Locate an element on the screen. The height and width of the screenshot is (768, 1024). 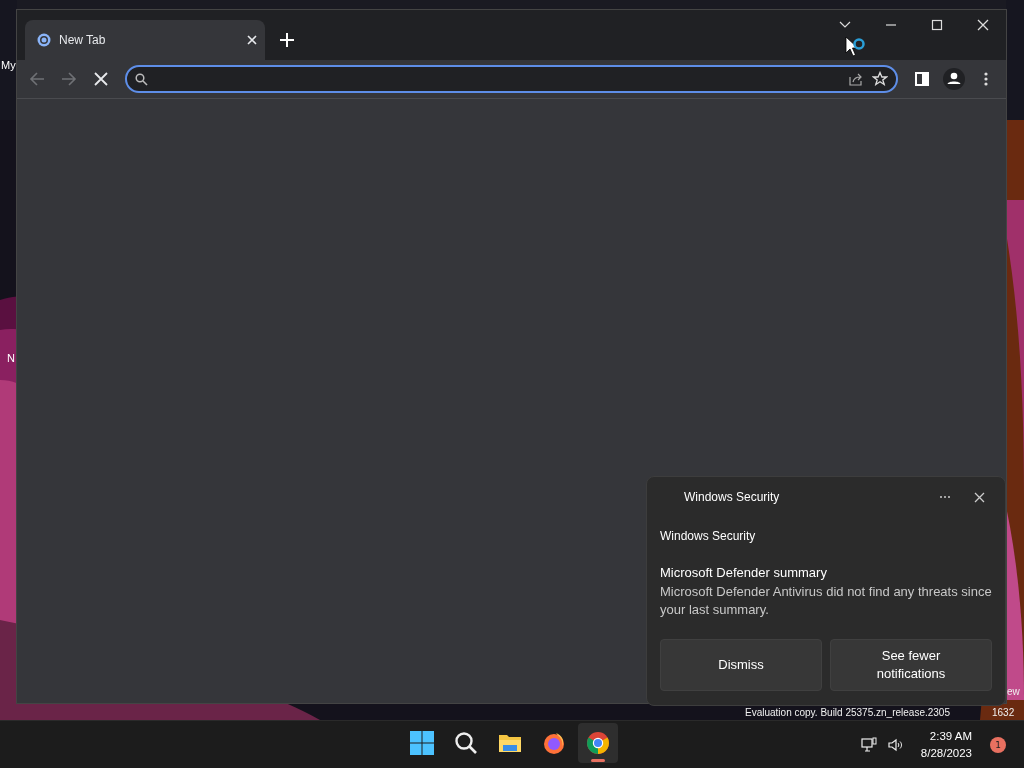
more-icon is located at coordinates (945, 497).